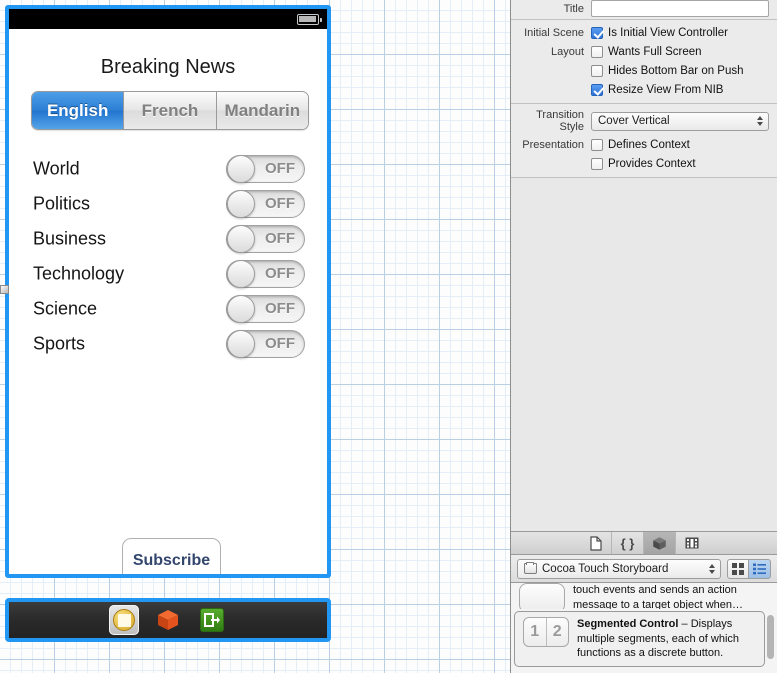 This screenshot has height=673, width=777. Describe the element at coordinates (597, 163) in the screenshot. I see `provides-context-checkbox` at that location.